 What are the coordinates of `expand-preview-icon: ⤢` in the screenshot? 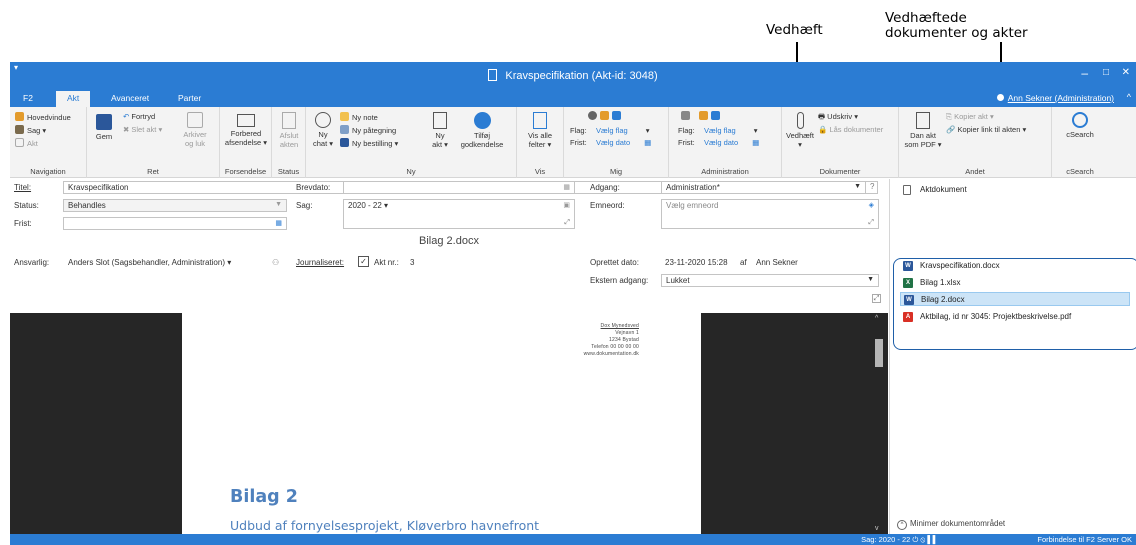 It's located at (876, 298).